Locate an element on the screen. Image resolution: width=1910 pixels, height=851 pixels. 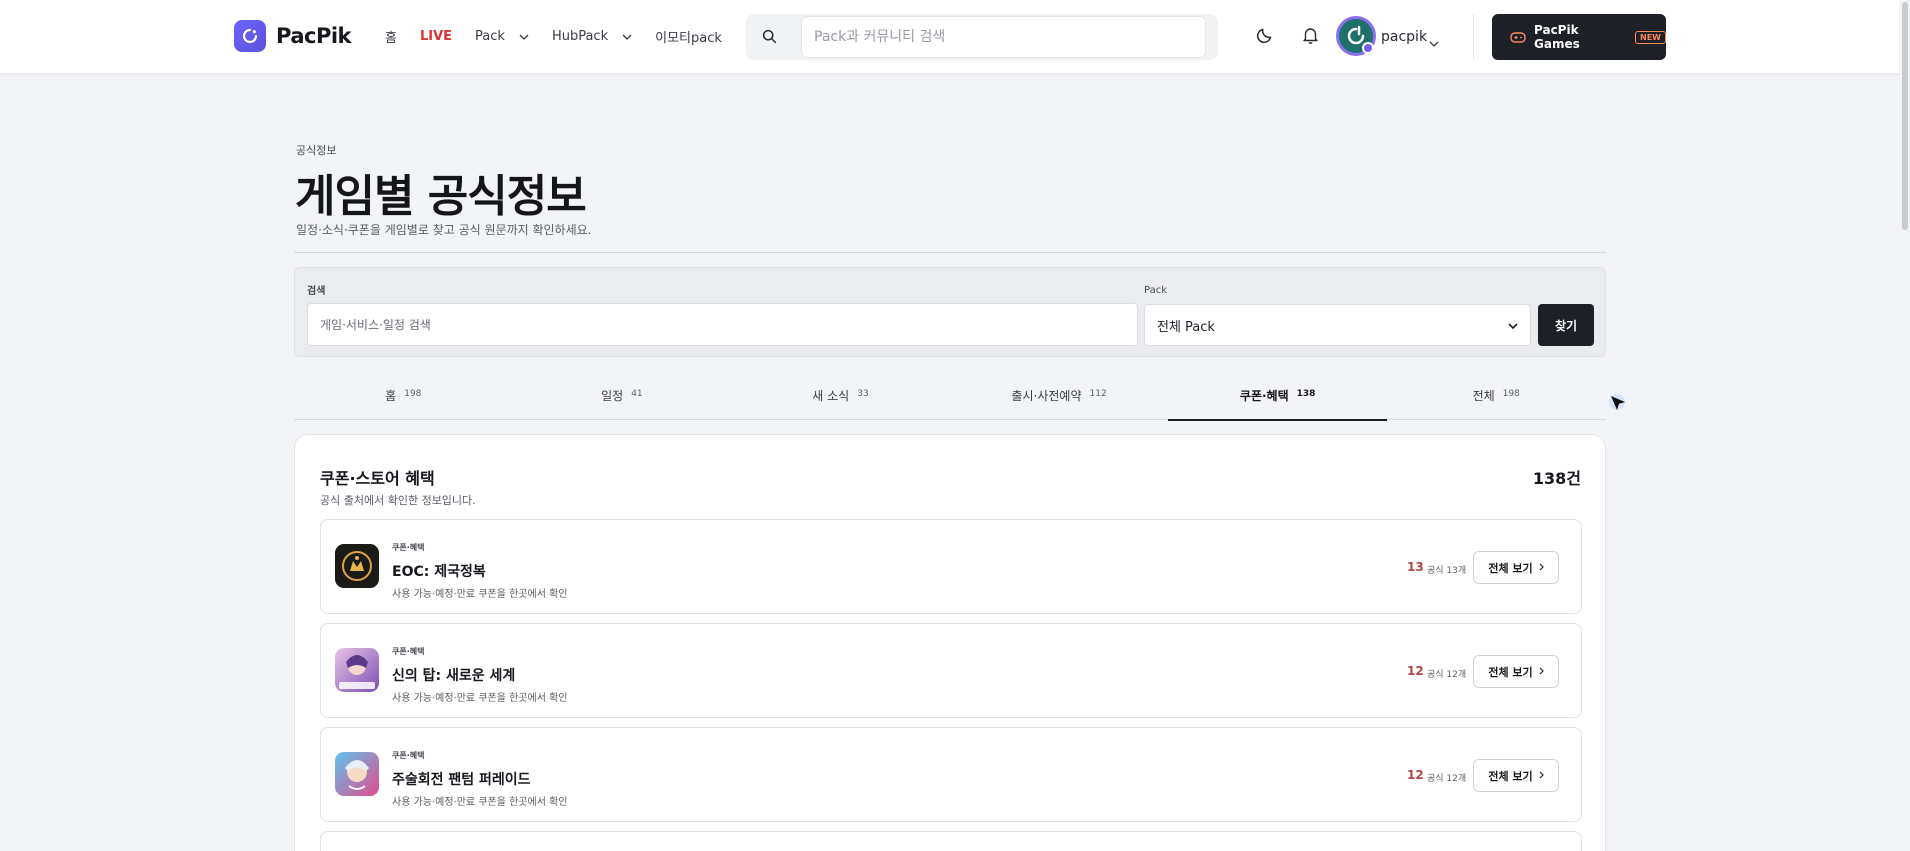
tab-label: 일정 is located at coordinates (612, 396).